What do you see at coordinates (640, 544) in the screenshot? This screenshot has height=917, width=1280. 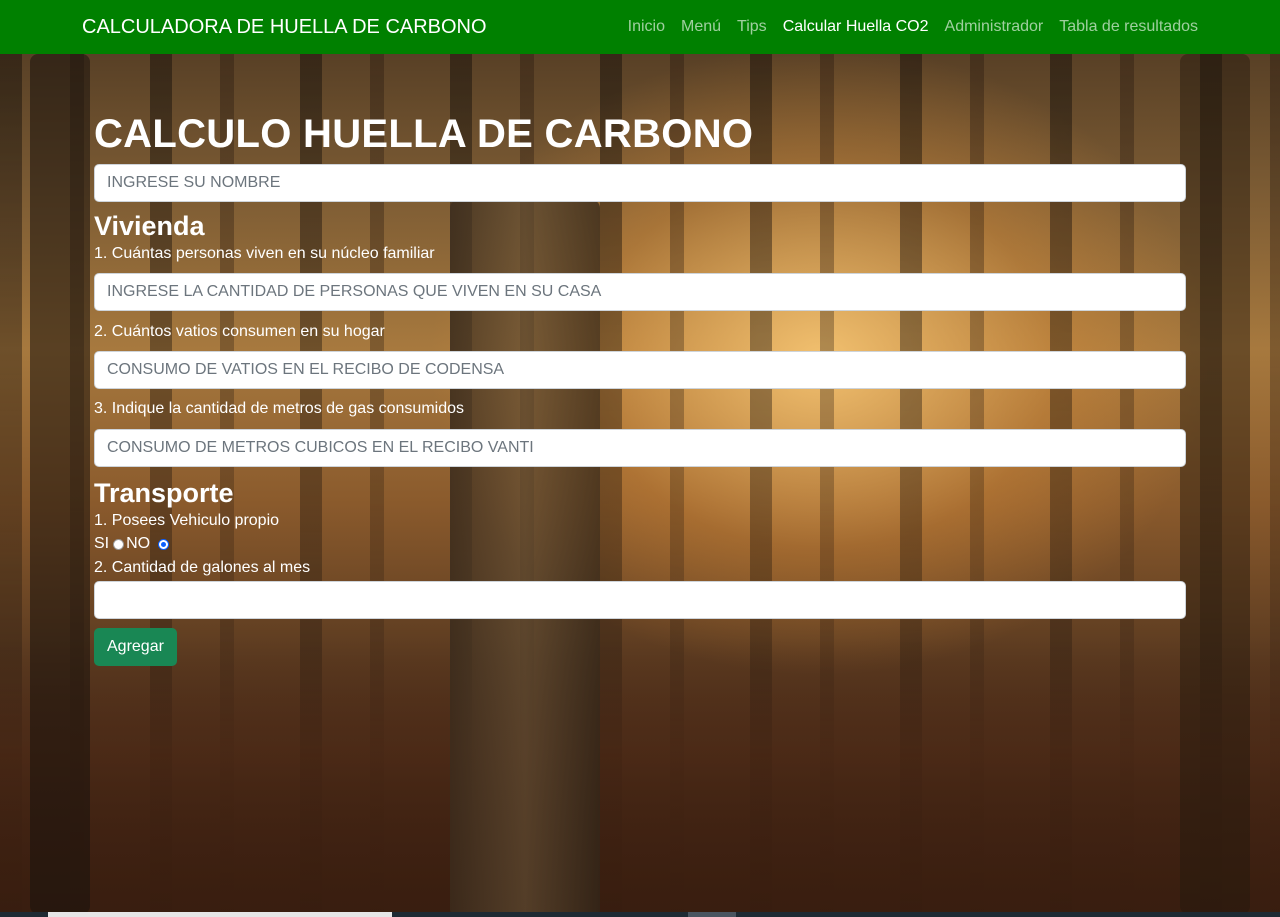 I see `vehicle-radio-group: SI NO` at bounding box center [640, 544].